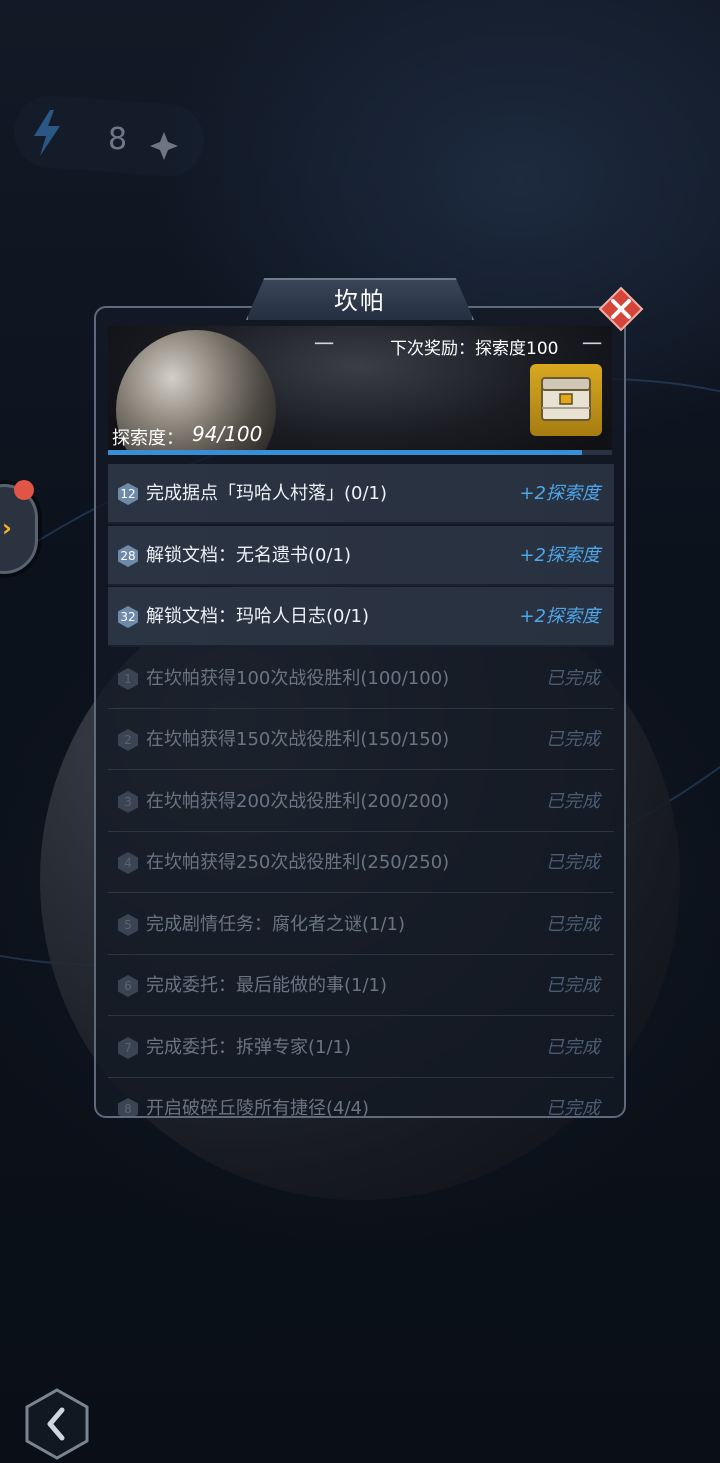  Describe the element at coordinates (361, 555) in the screenshot. I see `task-row: 28 解锁文档：无名遗书(0/1) +2探索度` at that location.